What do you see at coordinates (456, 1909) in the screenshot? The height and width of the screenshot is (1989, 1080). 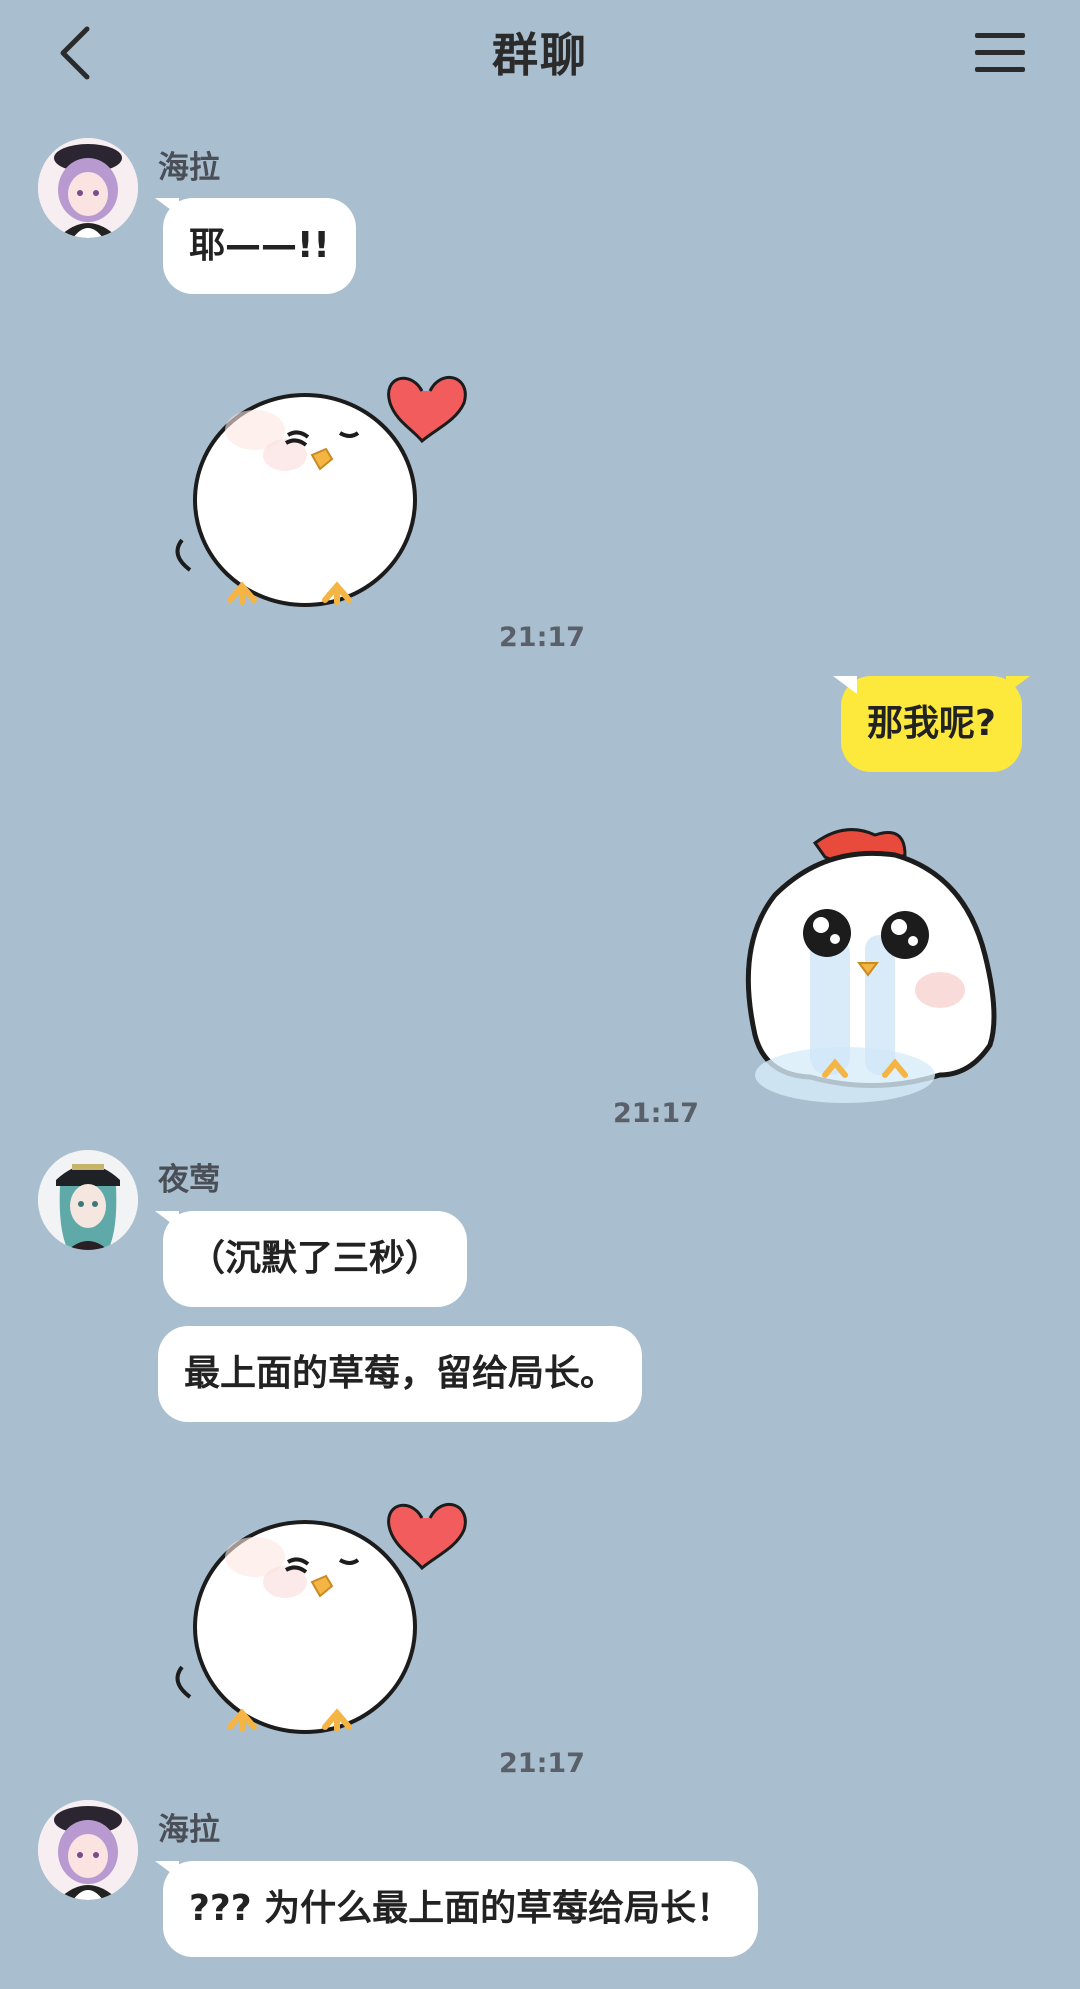 I see `message-bubble: ??? 为什么最上面的草莓给局长！` at bounding box center [456, 1909].